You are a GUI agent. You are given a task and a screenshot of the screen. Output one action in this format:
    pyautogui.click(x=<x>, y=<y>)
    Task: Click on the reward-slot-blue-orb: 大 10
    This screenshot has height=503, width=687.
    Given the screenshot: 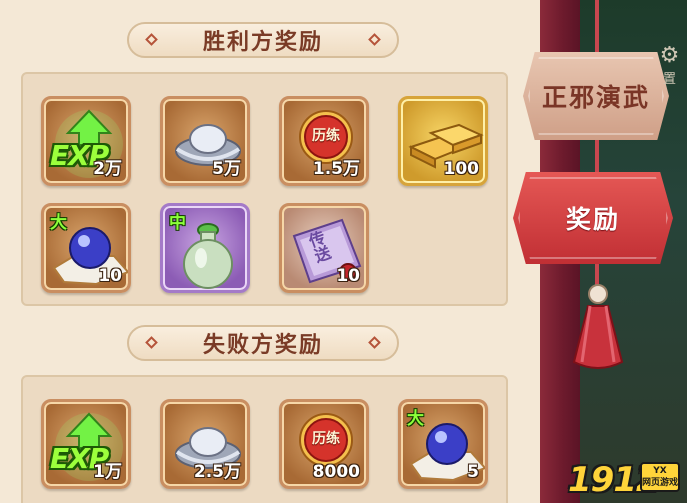 What is the action you would take?
    pyautogui.click(x=86, y=248)
    